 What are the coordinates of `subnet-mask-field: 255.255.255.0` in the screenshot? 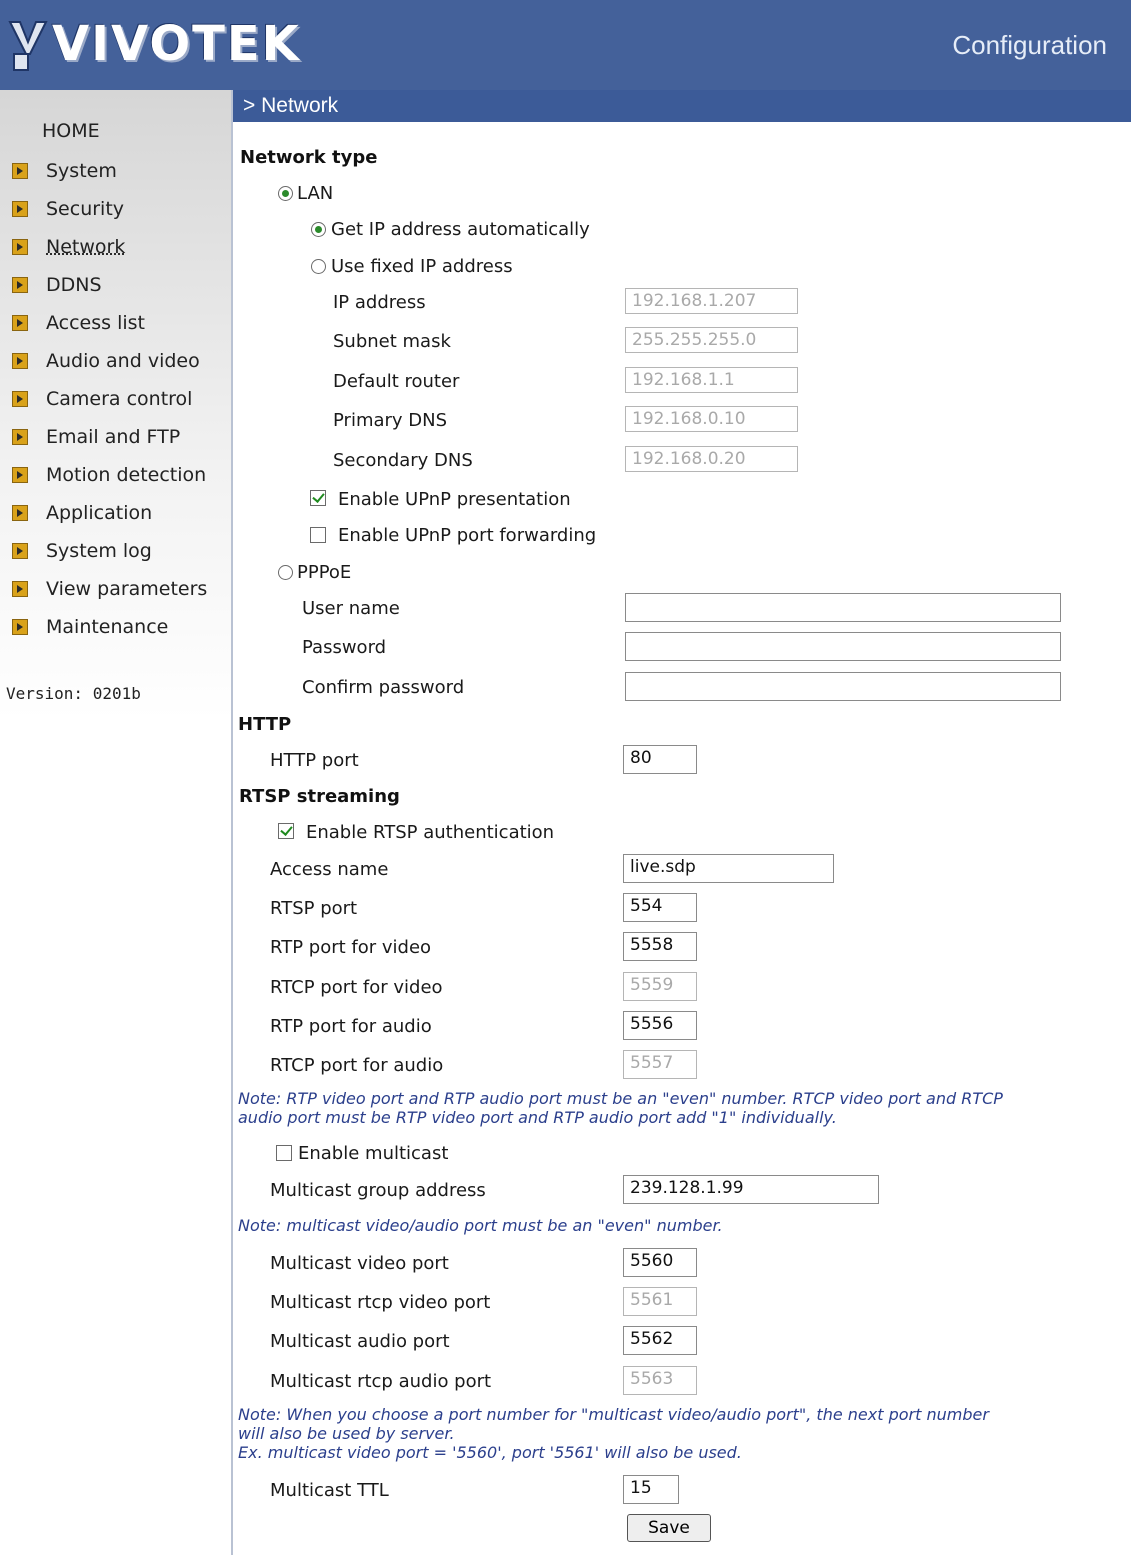 It's located at (711, 340).